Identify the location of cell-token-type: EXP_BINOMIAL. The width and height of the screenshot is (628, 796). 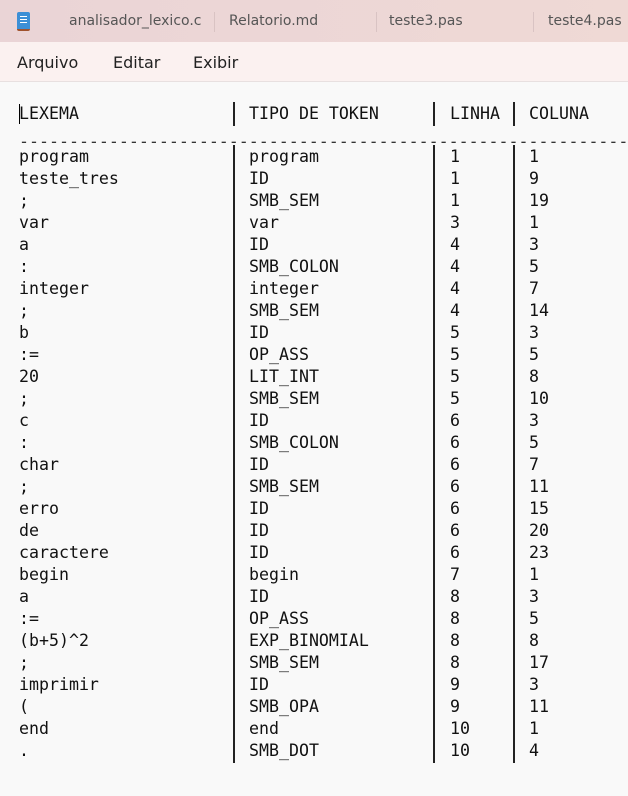
(309, 640).